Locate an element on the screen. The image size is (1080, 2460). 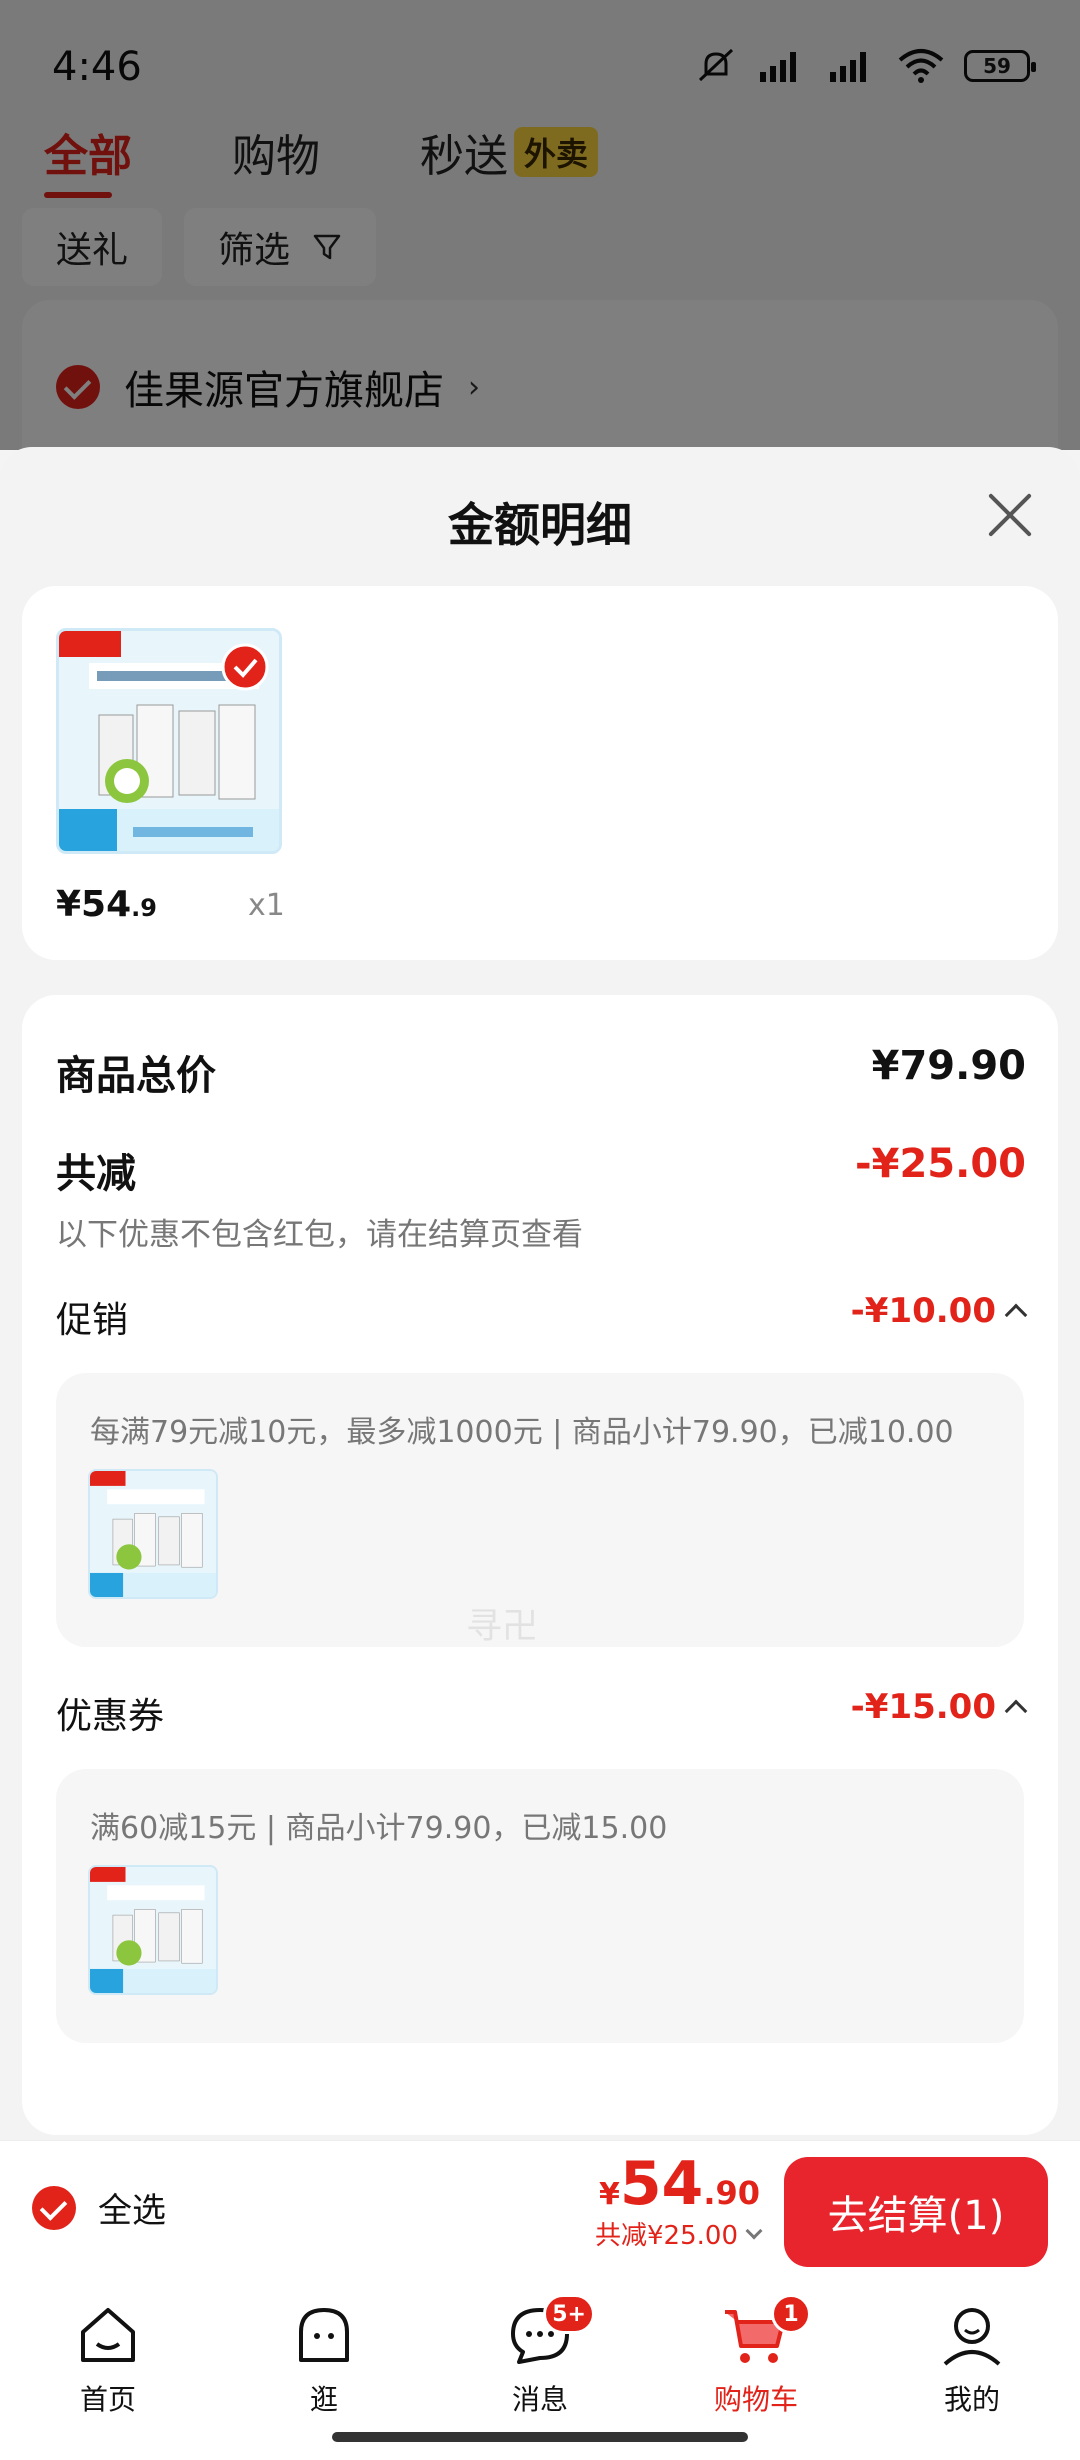
profile-icon is located at coordinates (972, 2335).